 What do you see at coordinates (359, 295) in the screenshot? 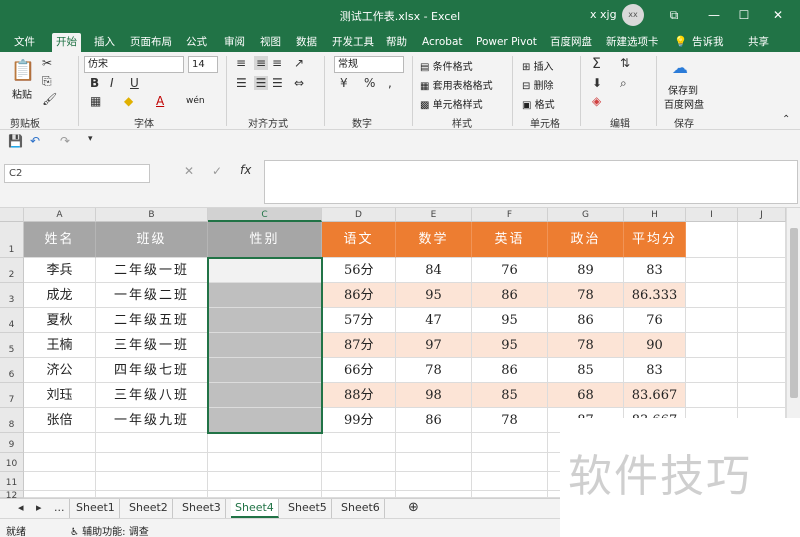
I see `cell-d3: 86分` at bounding box center [359, 295].